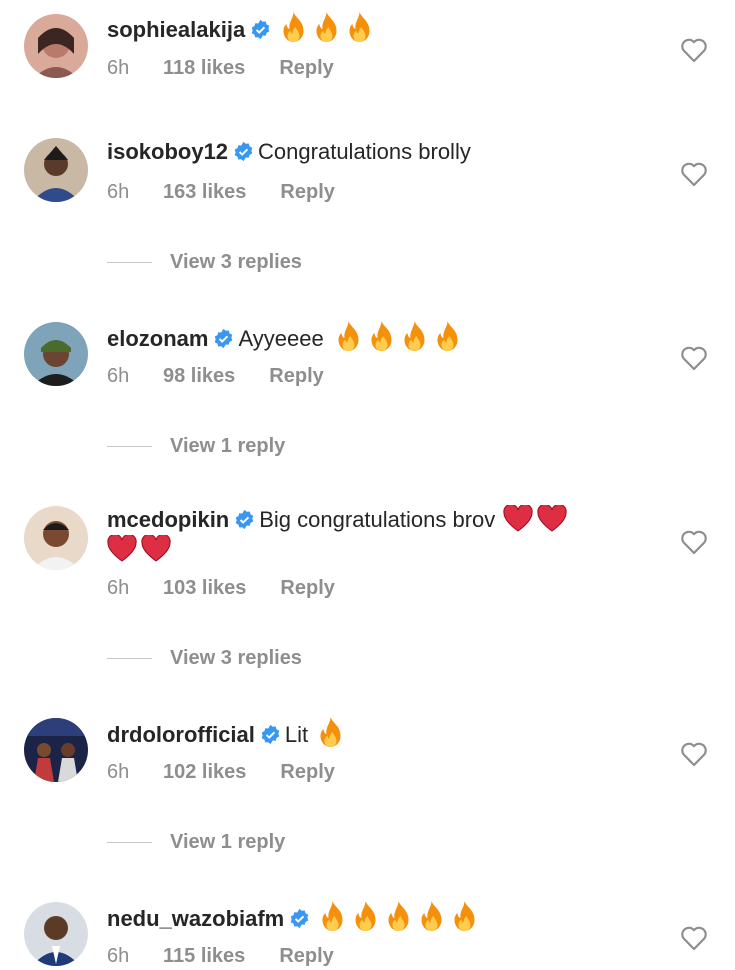  I want to click on comment-text: Ayyeeee, so click(281, 338).